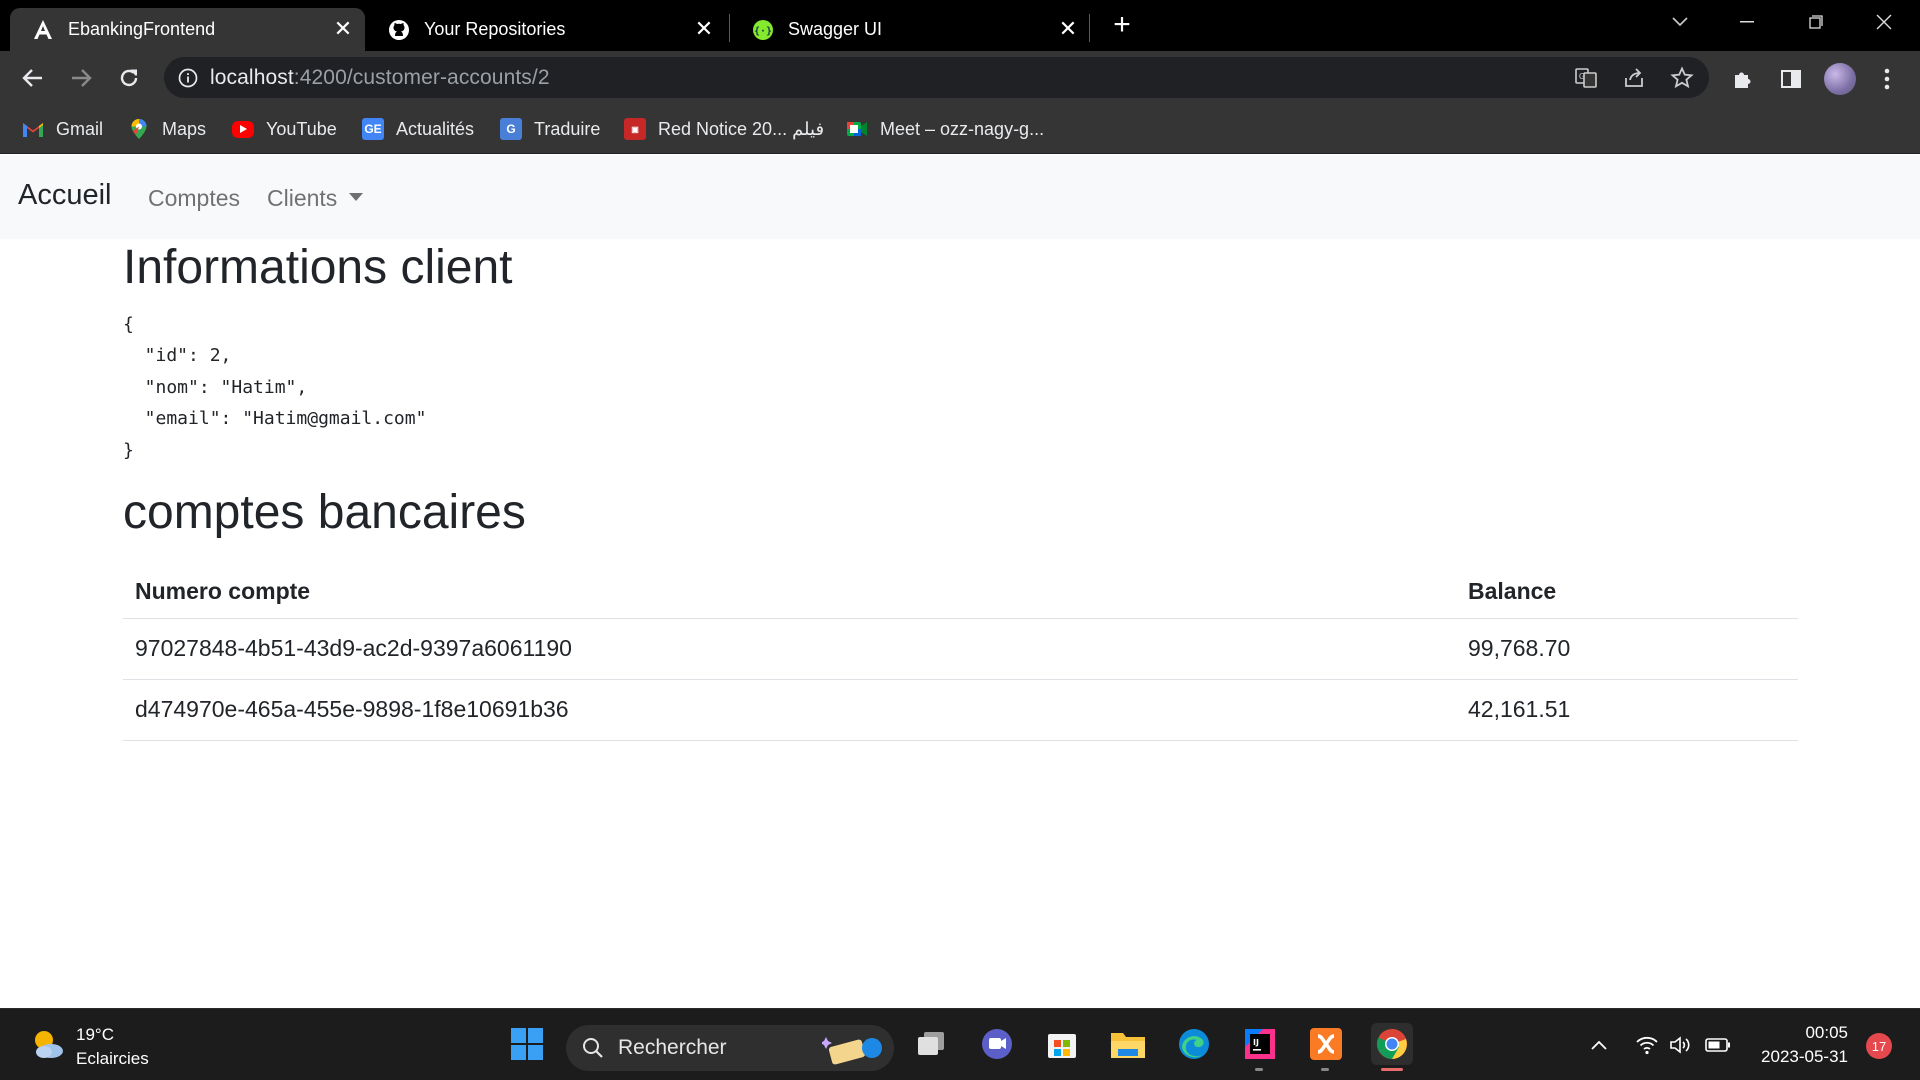  I want to click on nav-link-comptes: Comptes, so click(194, 198).